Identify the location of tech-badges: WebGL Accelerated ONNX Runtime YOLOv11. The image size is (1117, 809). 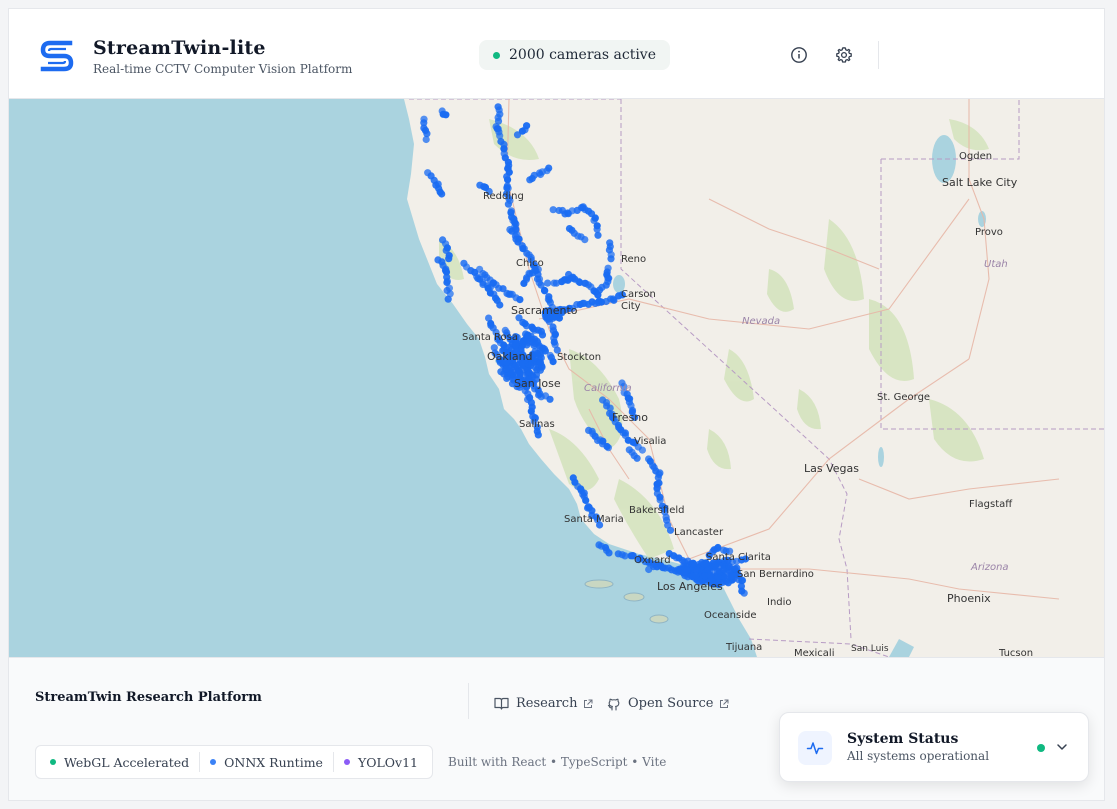
(234, 762).